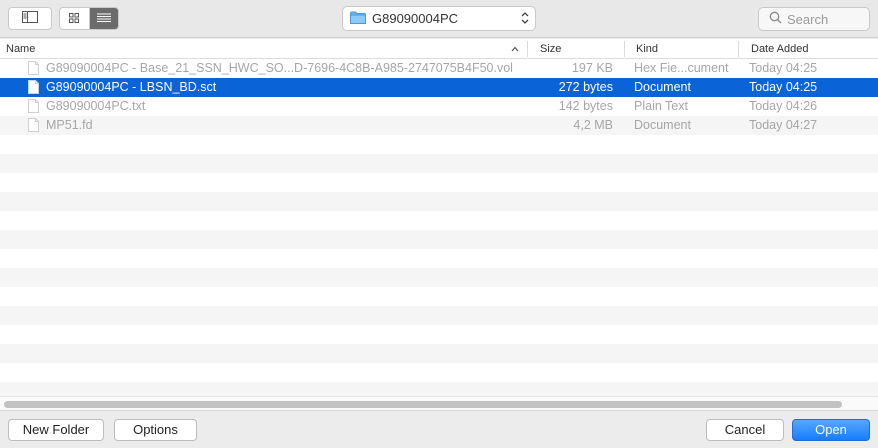  I want to click on column-header-kind-label: Kind, so click(647, 49).